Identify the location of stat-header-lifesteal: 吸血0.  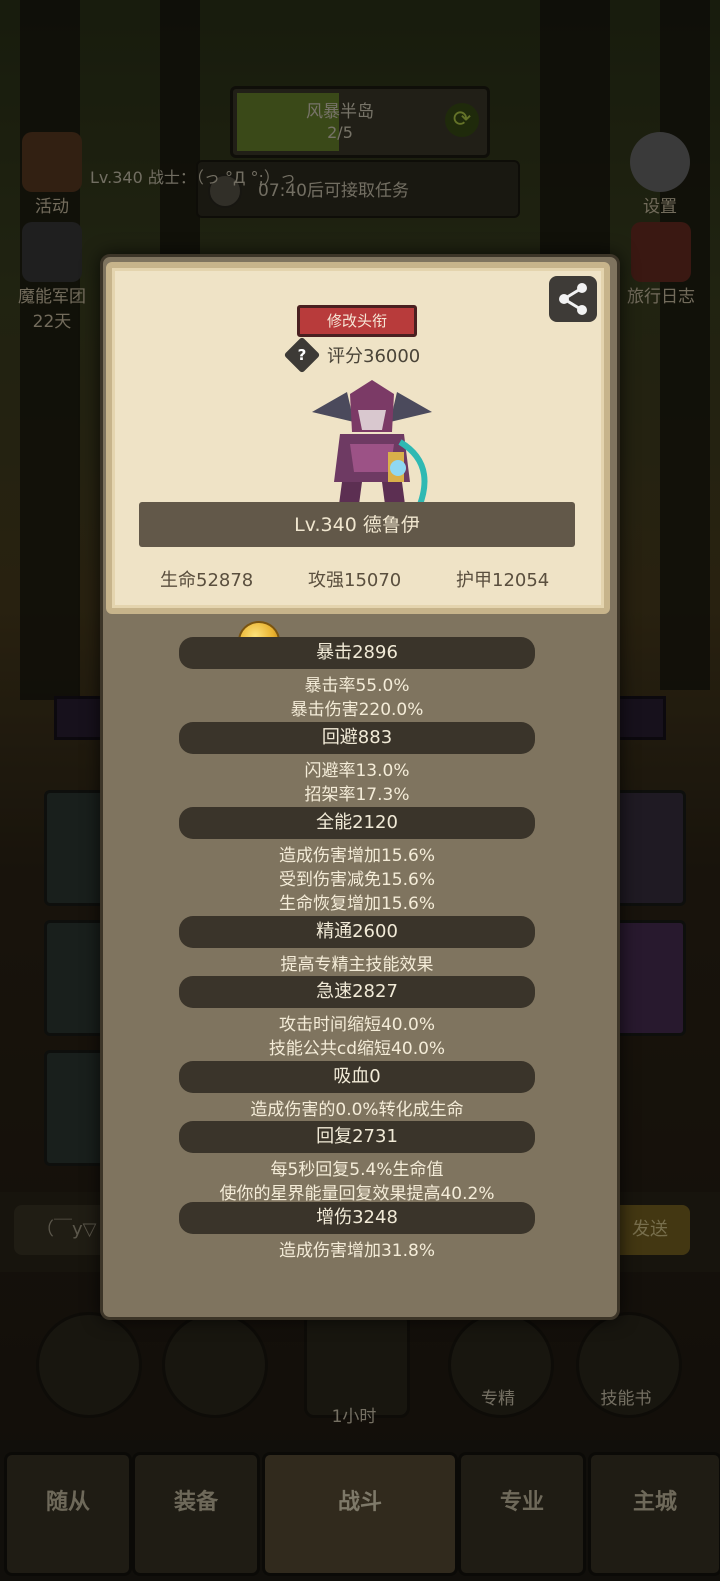
(357, 1077).